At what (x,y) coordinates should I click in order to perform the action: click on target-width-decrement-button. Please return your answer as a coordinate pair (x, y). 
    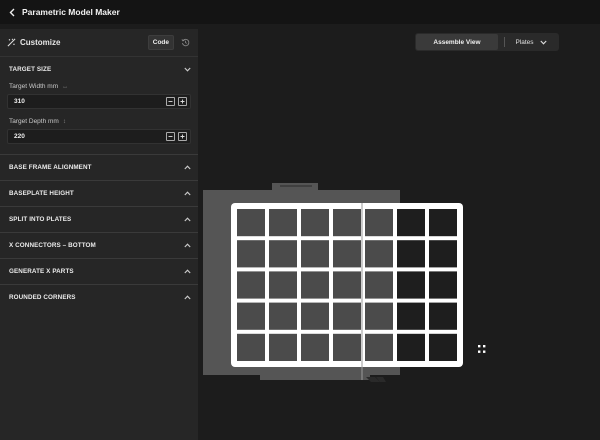
    Looking at the image, I should click on (170, 101).